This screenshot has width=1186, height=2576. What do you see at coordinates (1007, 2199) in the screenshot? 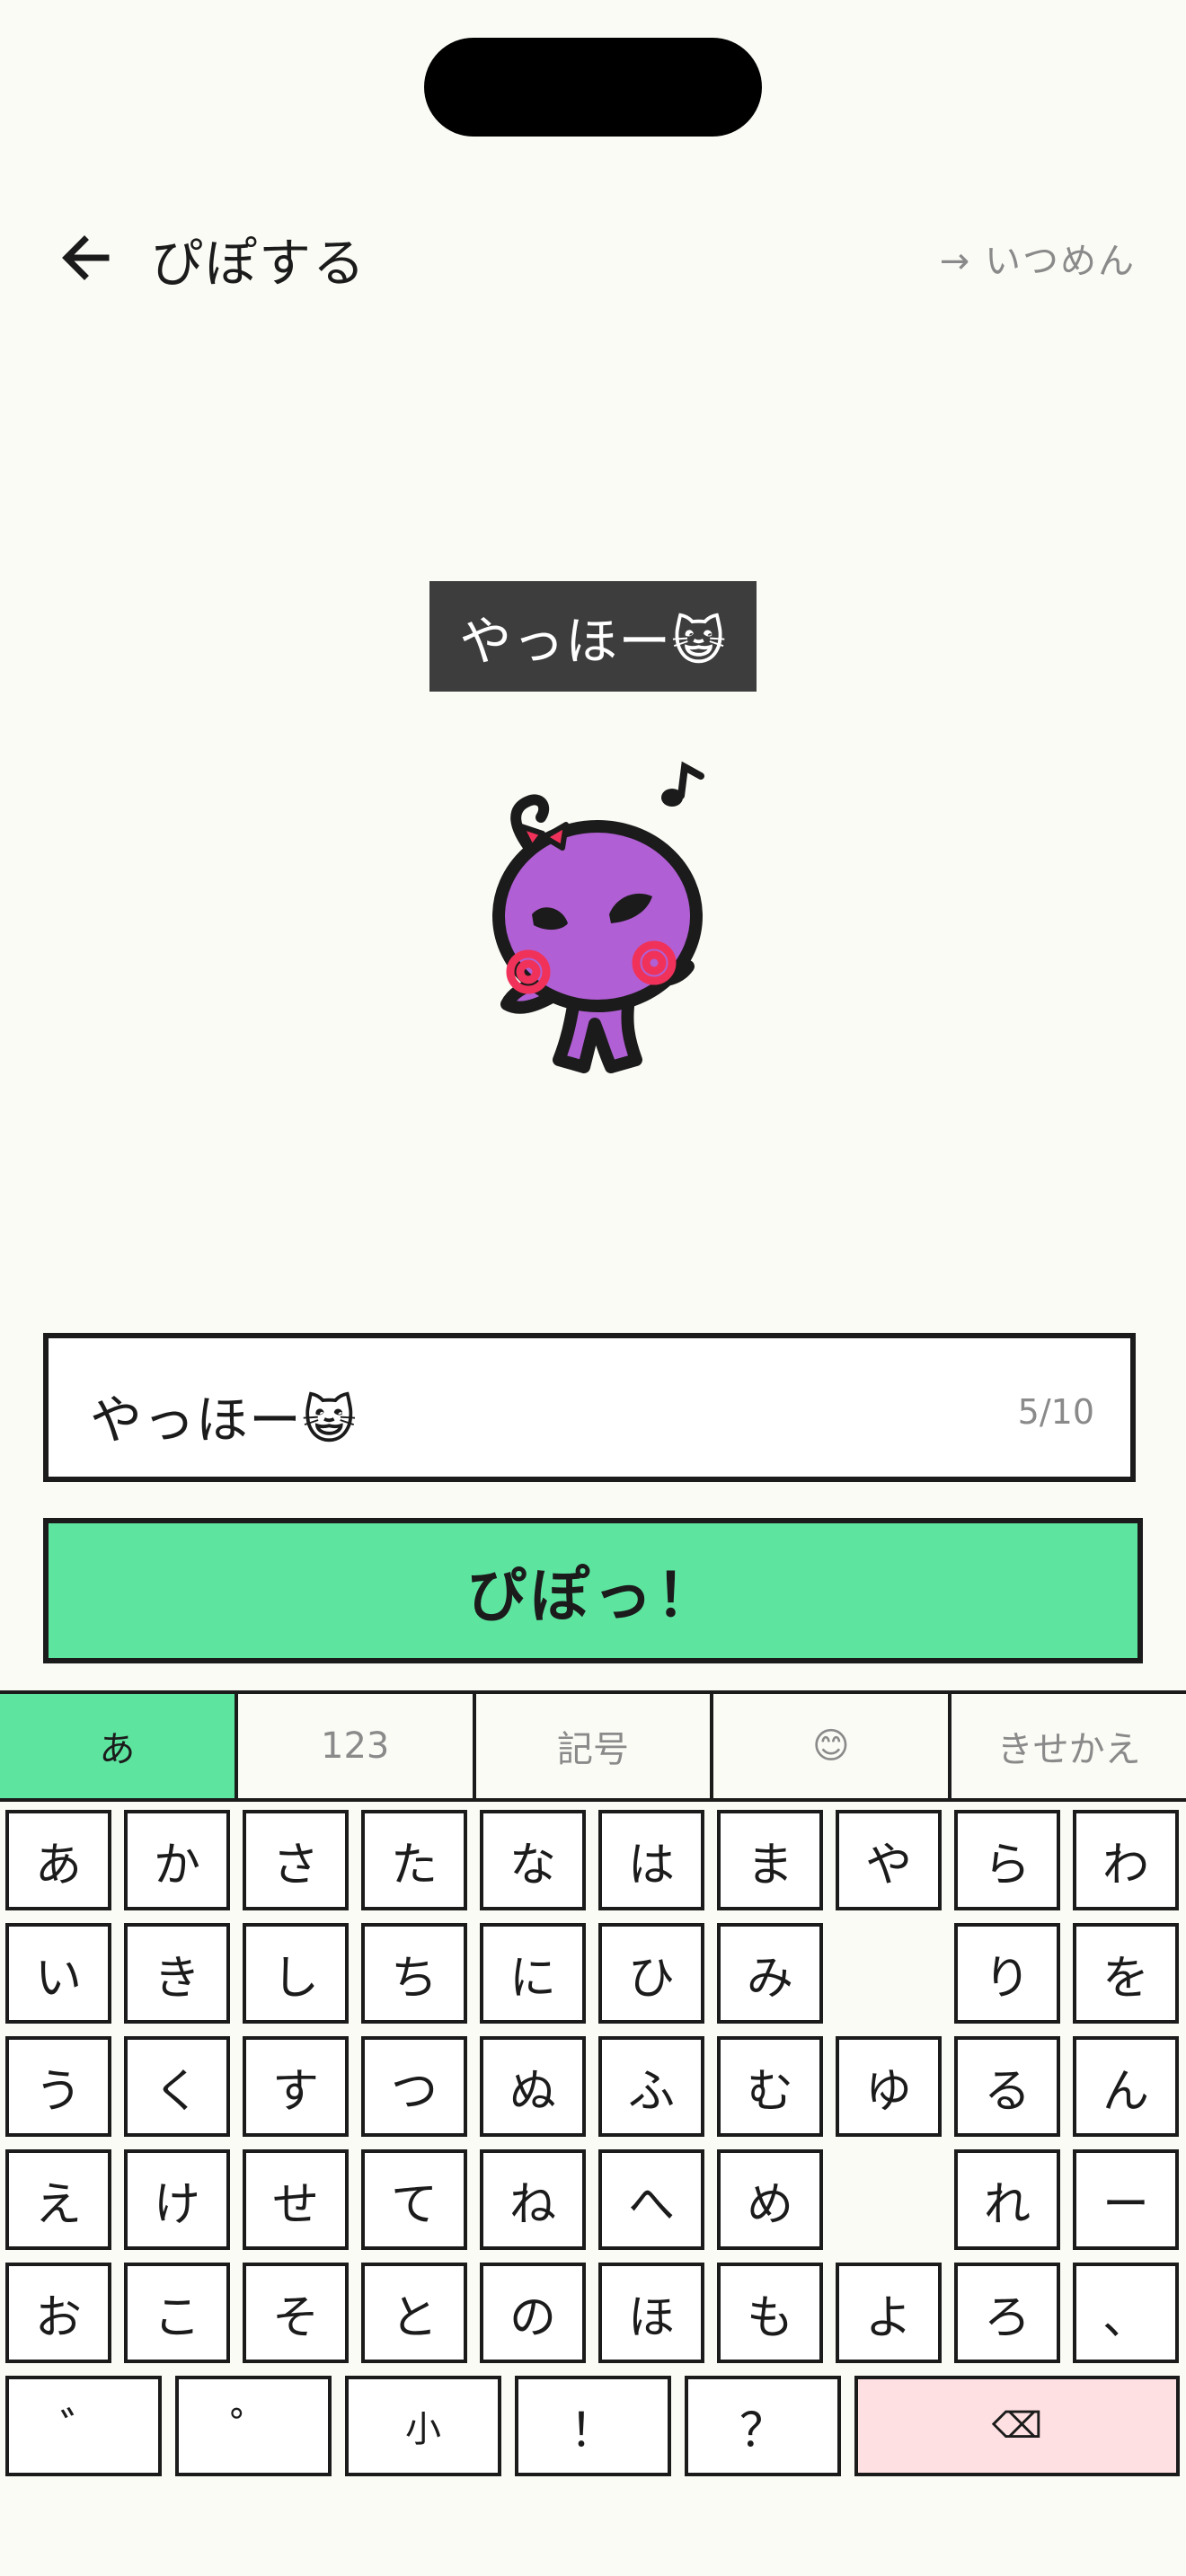
I see `kana-key: れ` at bounding box center [1007, 2199].